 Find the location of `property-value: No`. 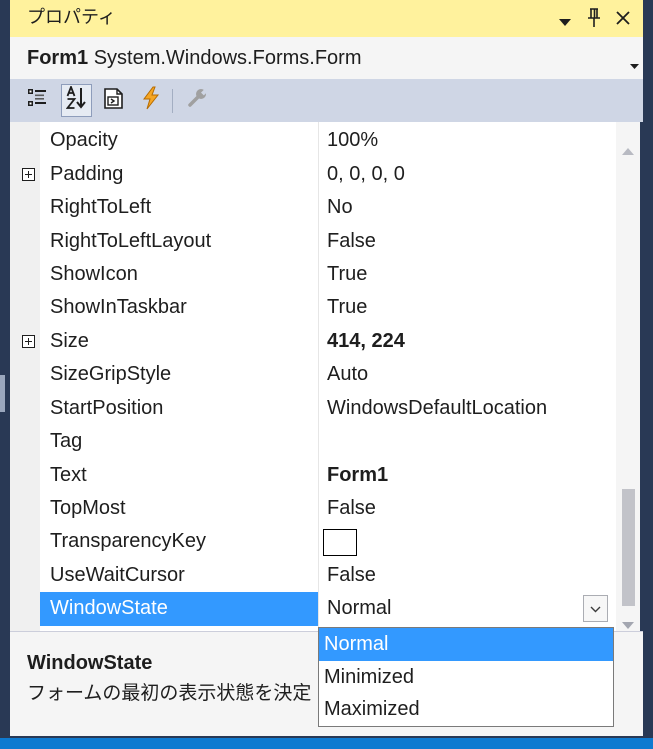

property-value: No is located at coordinates (467, 207).